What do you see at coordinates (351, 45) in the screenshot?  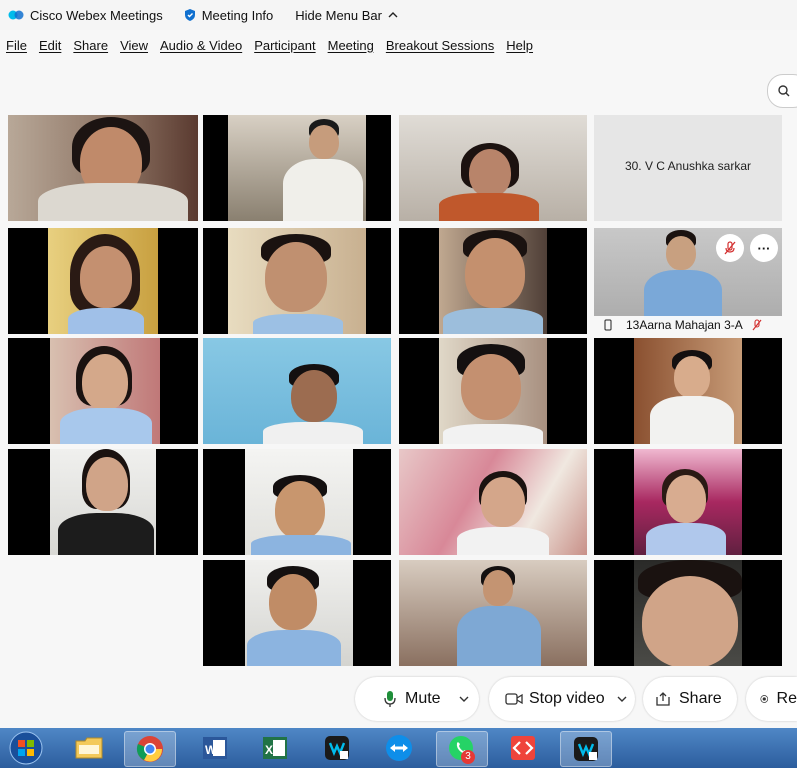 I see `menu-meeting: Meeting` at bounding box center [351, 45].